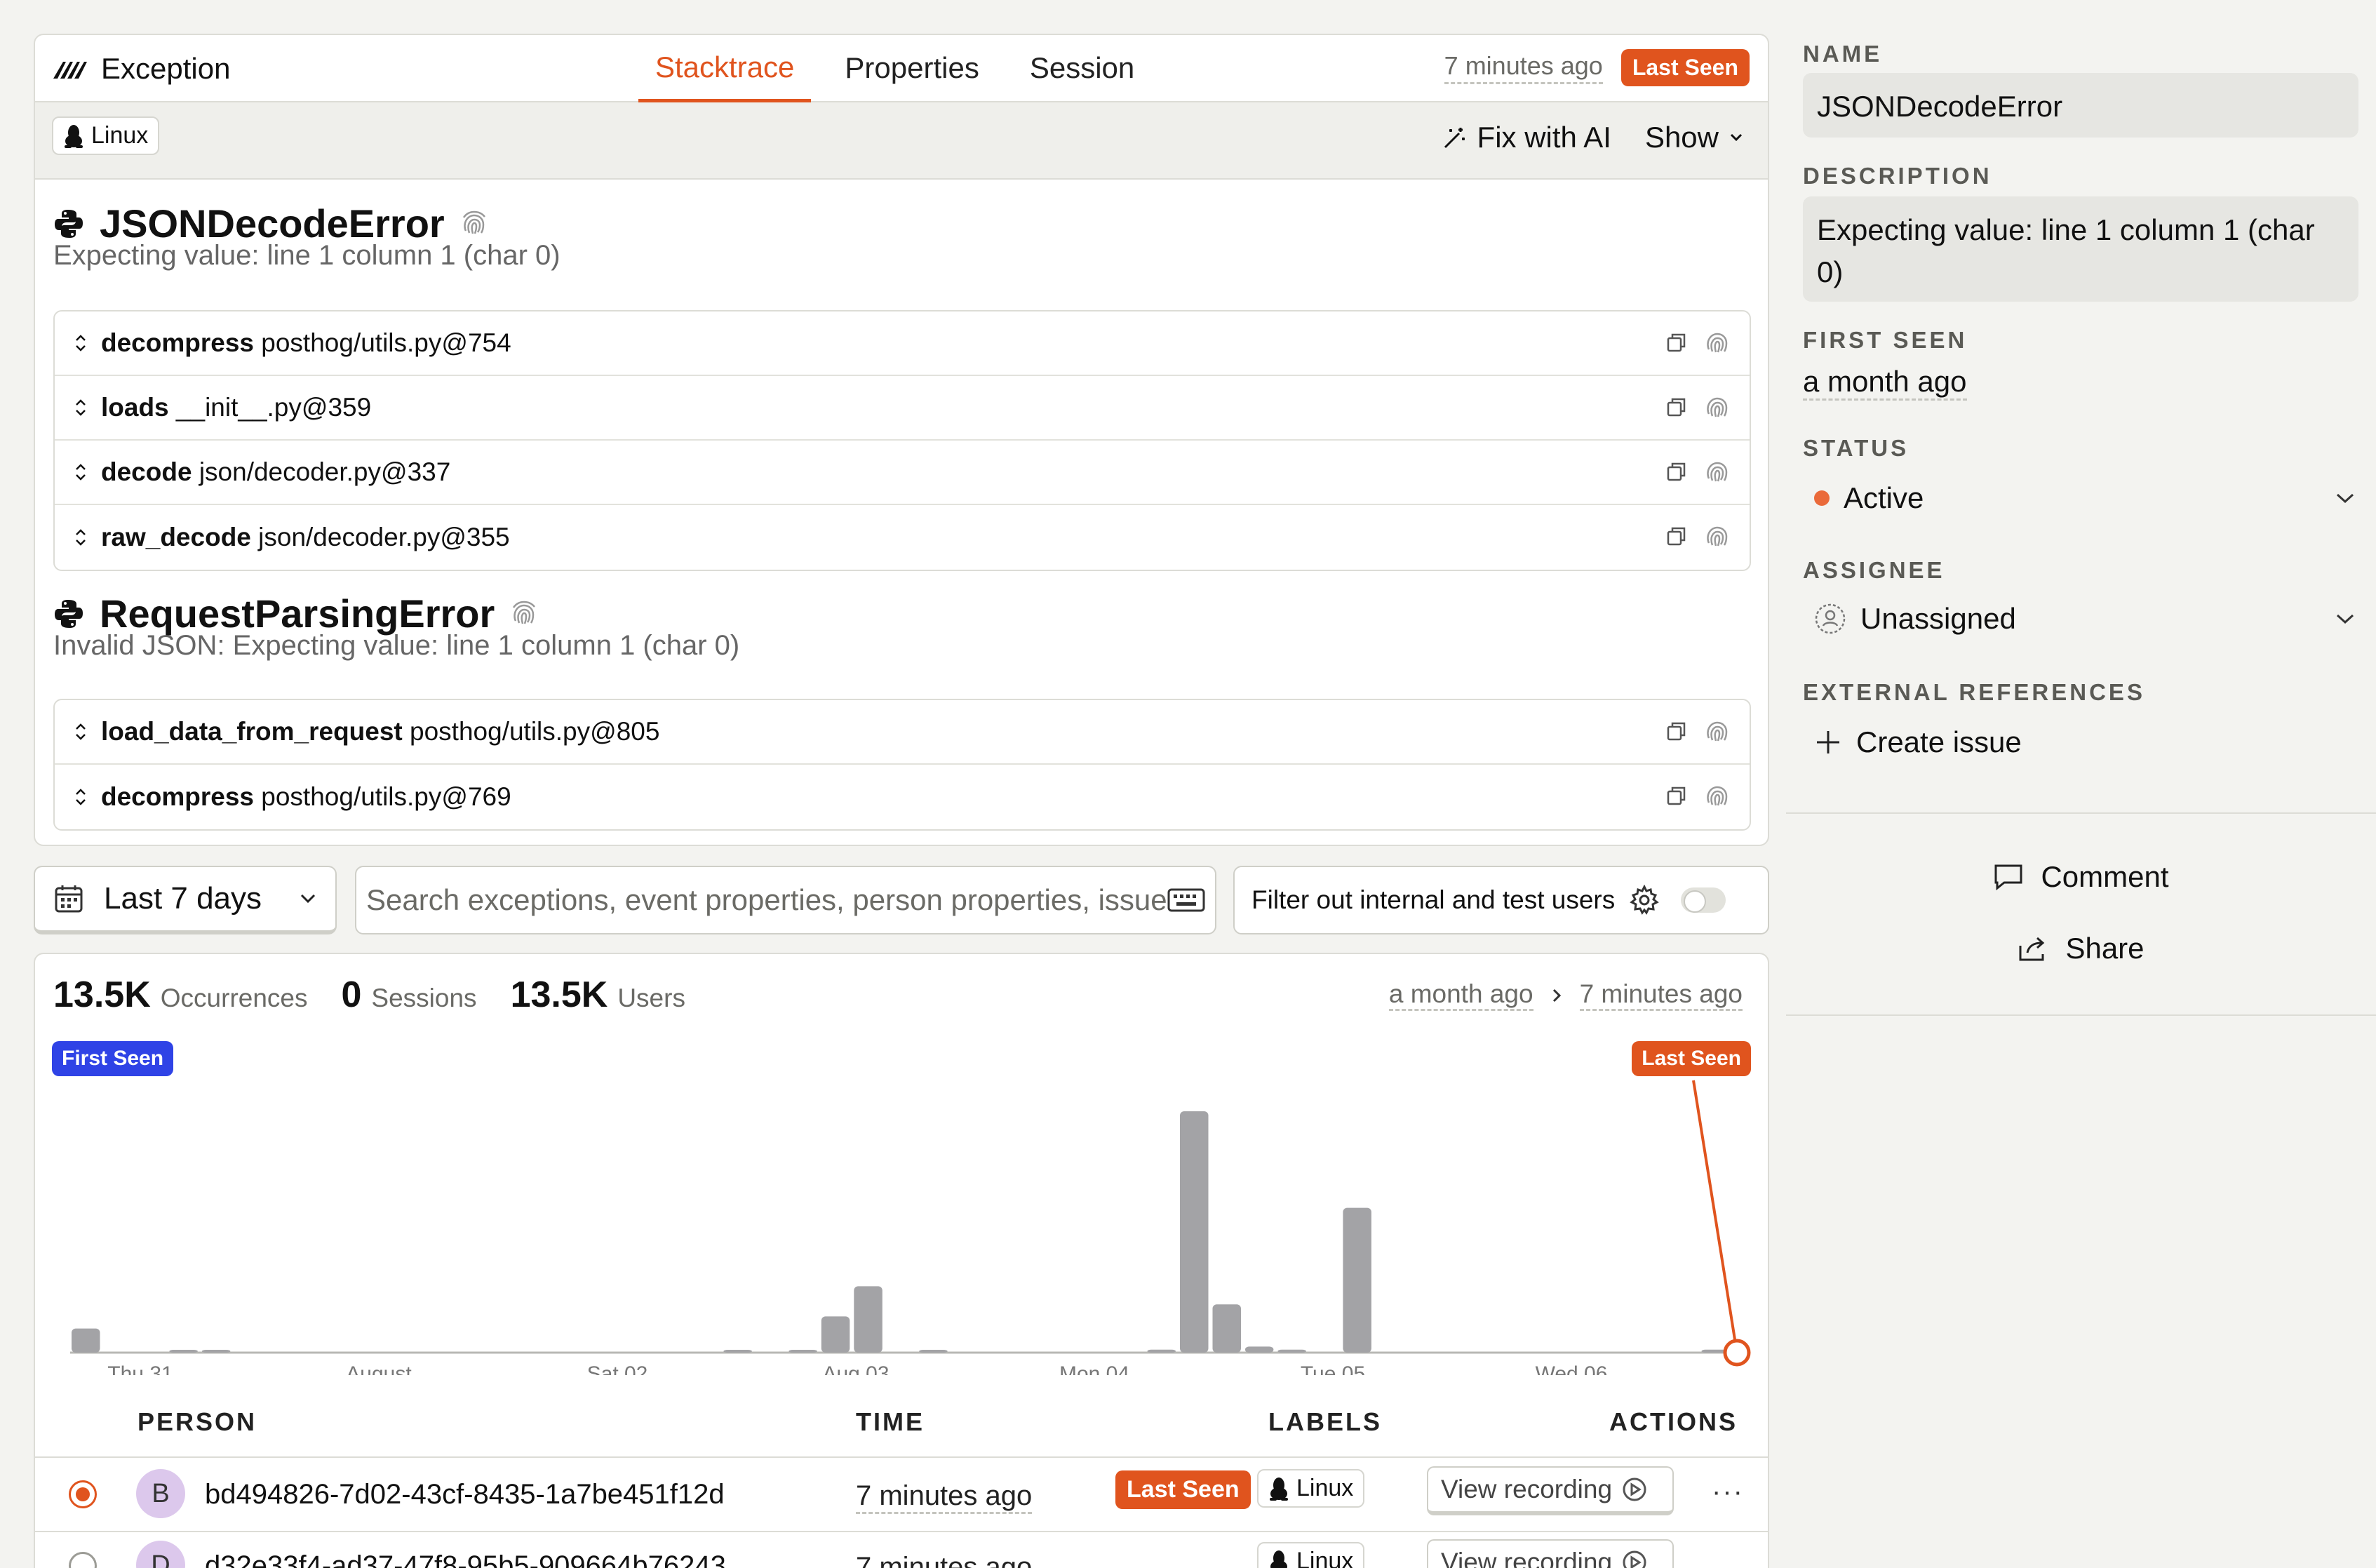  I want to click on assignee-select: Unassigned, so click(2085, 619).